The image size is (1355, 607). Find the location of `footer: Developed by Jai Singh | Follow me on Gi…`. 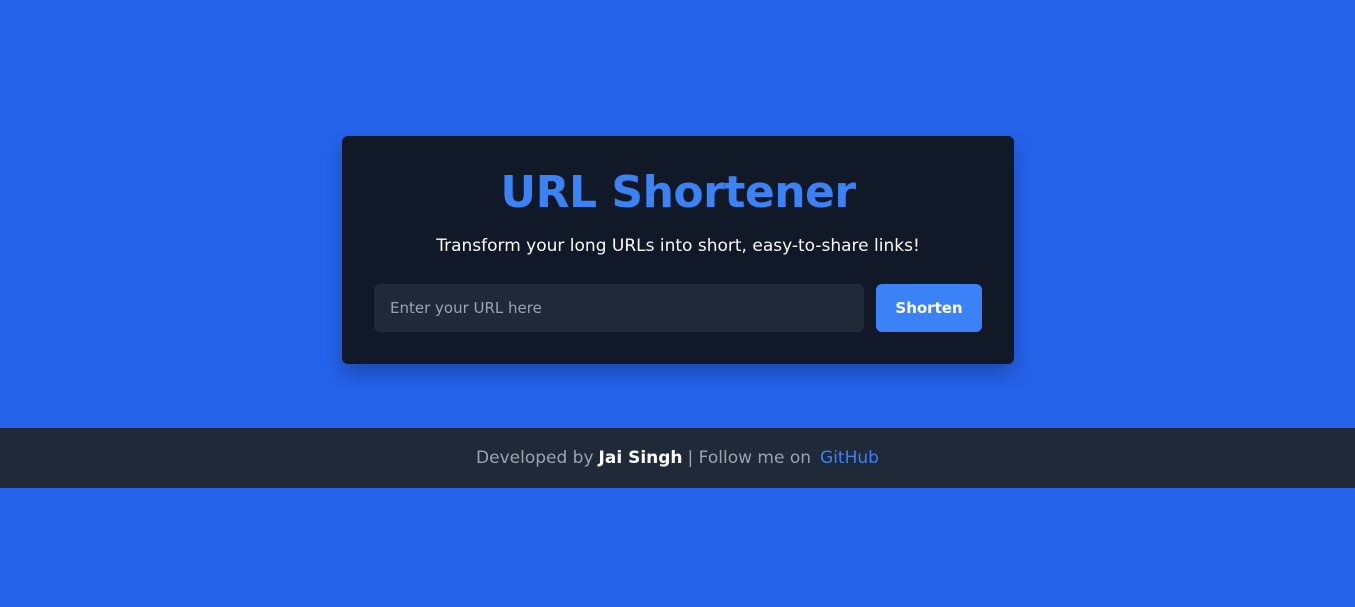

footer: Developed by Jai Singh | Follow me on Gi… is located at coordinates (677, 458).